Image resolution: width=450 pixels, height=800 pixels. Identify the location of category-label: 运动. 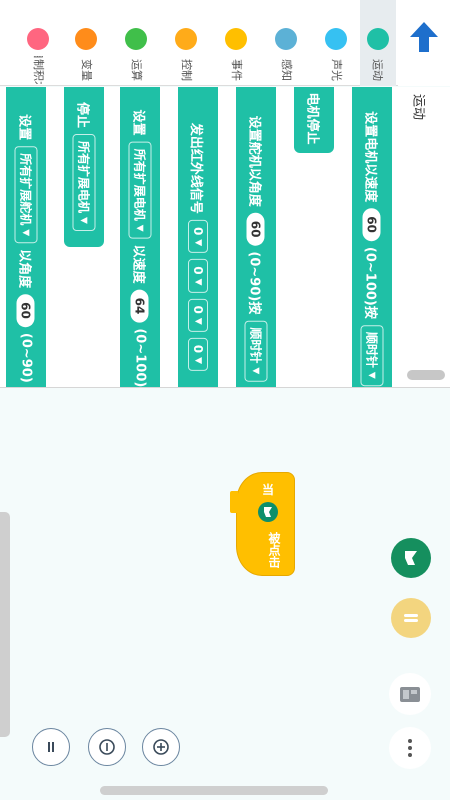
(377, 70).